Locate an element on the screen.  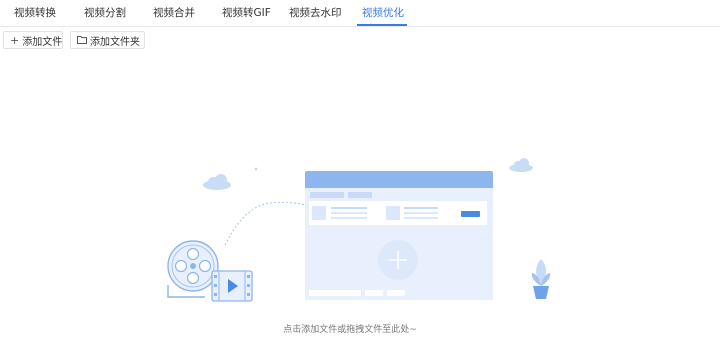
app-window-illustration is located at coordinates (399, 235).